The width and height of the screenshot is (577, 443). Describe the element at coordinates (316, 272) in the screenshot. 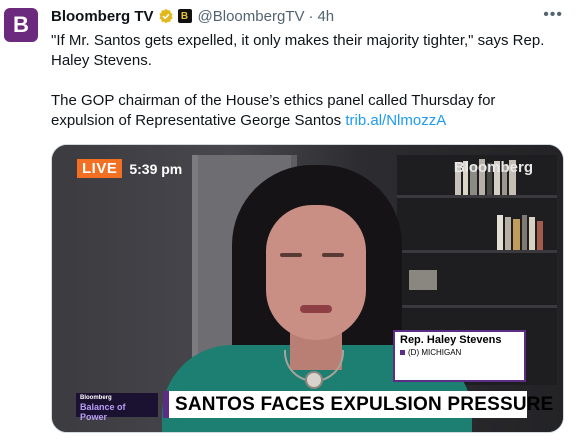

I see `person-face` at that location.